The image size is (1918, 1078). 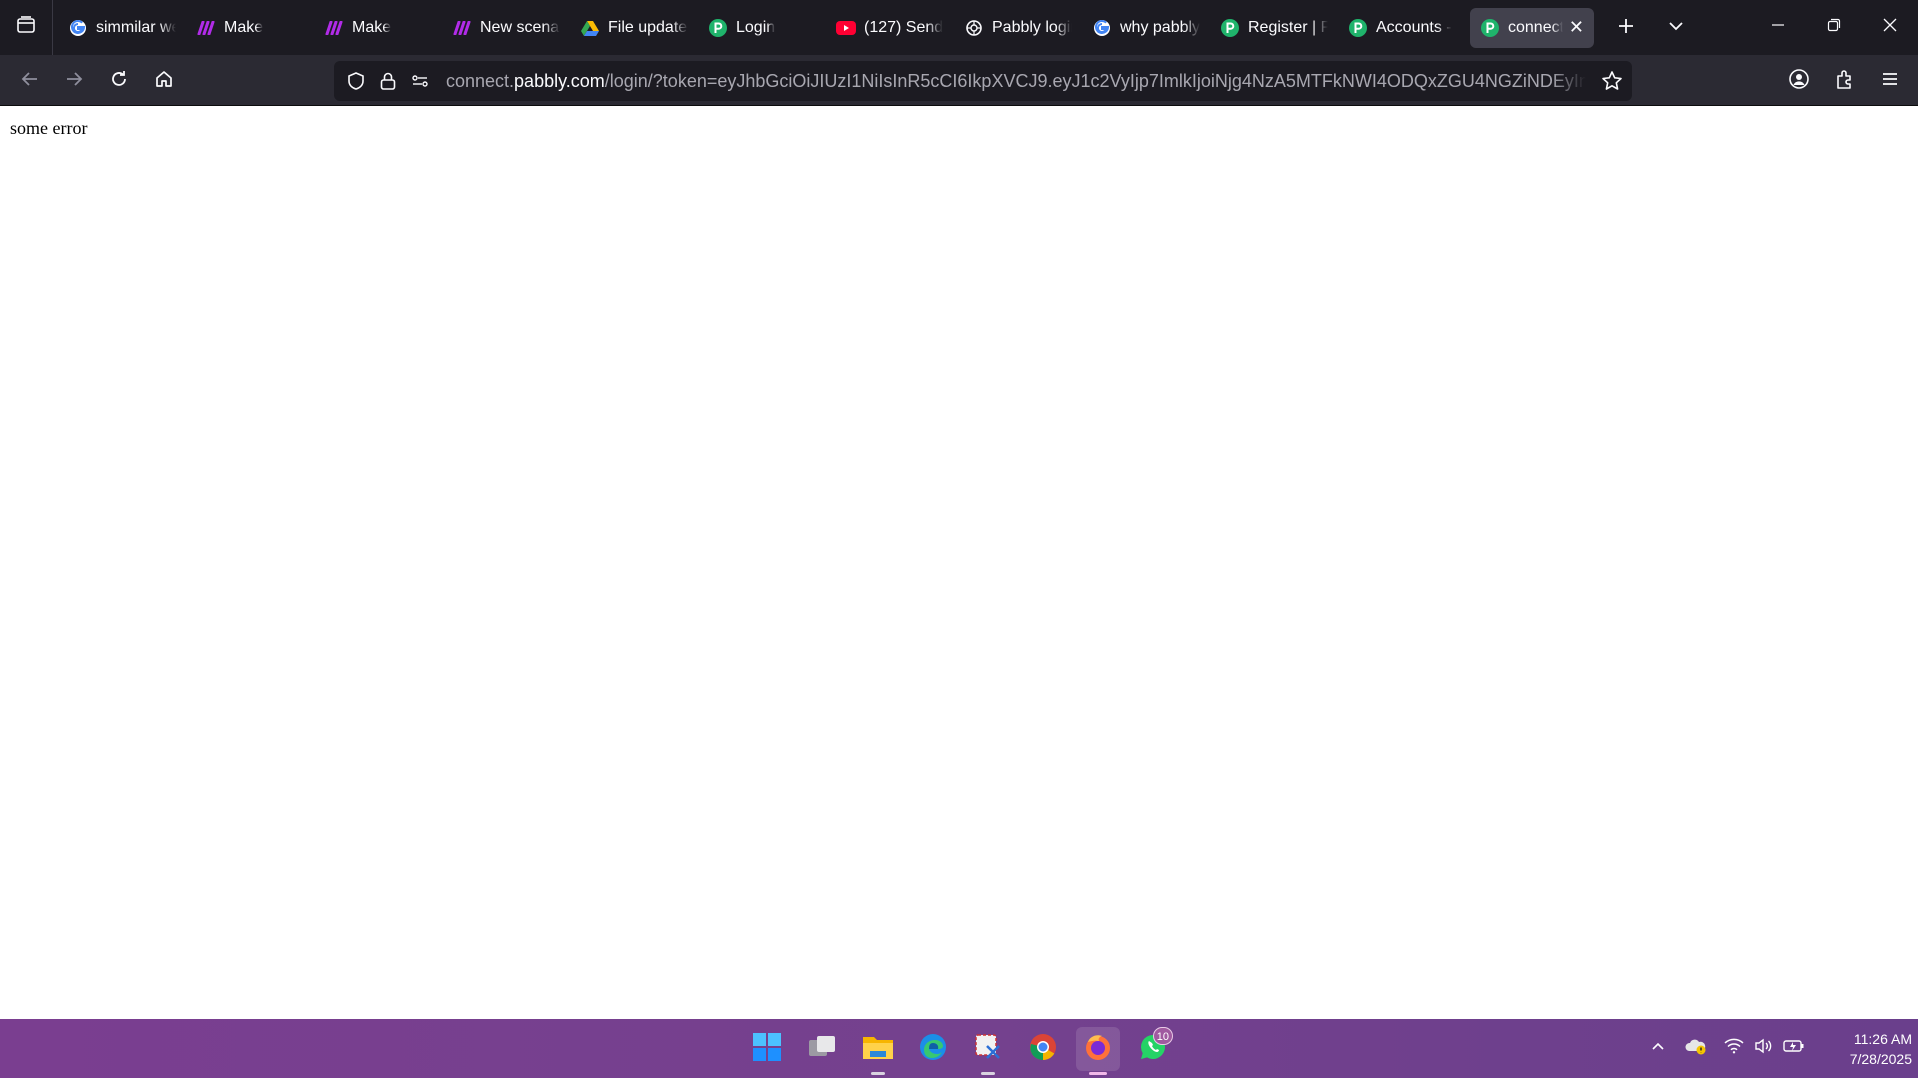 I want to click on wifi-icon, so click(x=1734, y=1048).